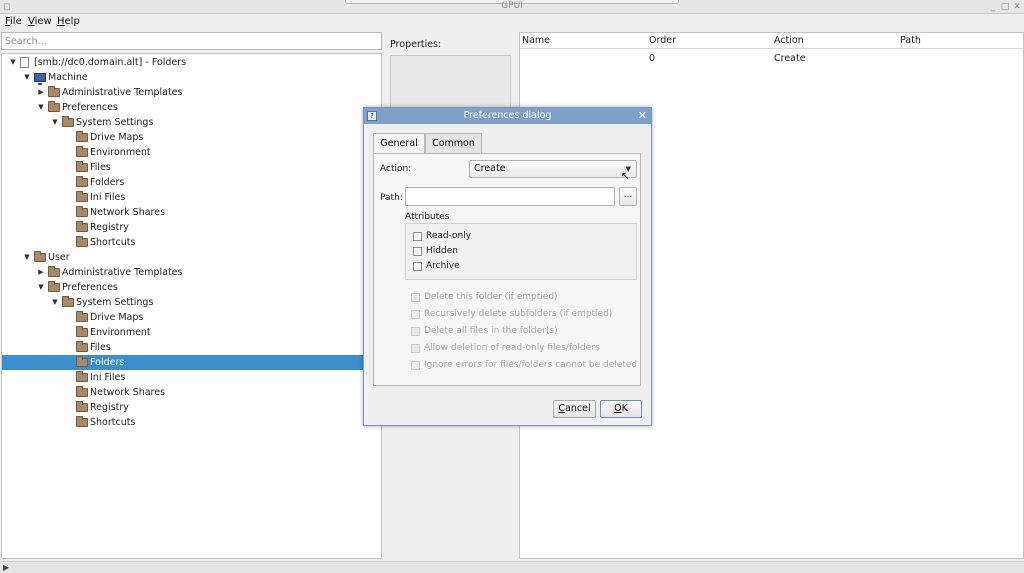 Image resolution: width=1024 pixels, height=573 pixels. I want to click on menu-bar: File View Help, so click(512, 22).